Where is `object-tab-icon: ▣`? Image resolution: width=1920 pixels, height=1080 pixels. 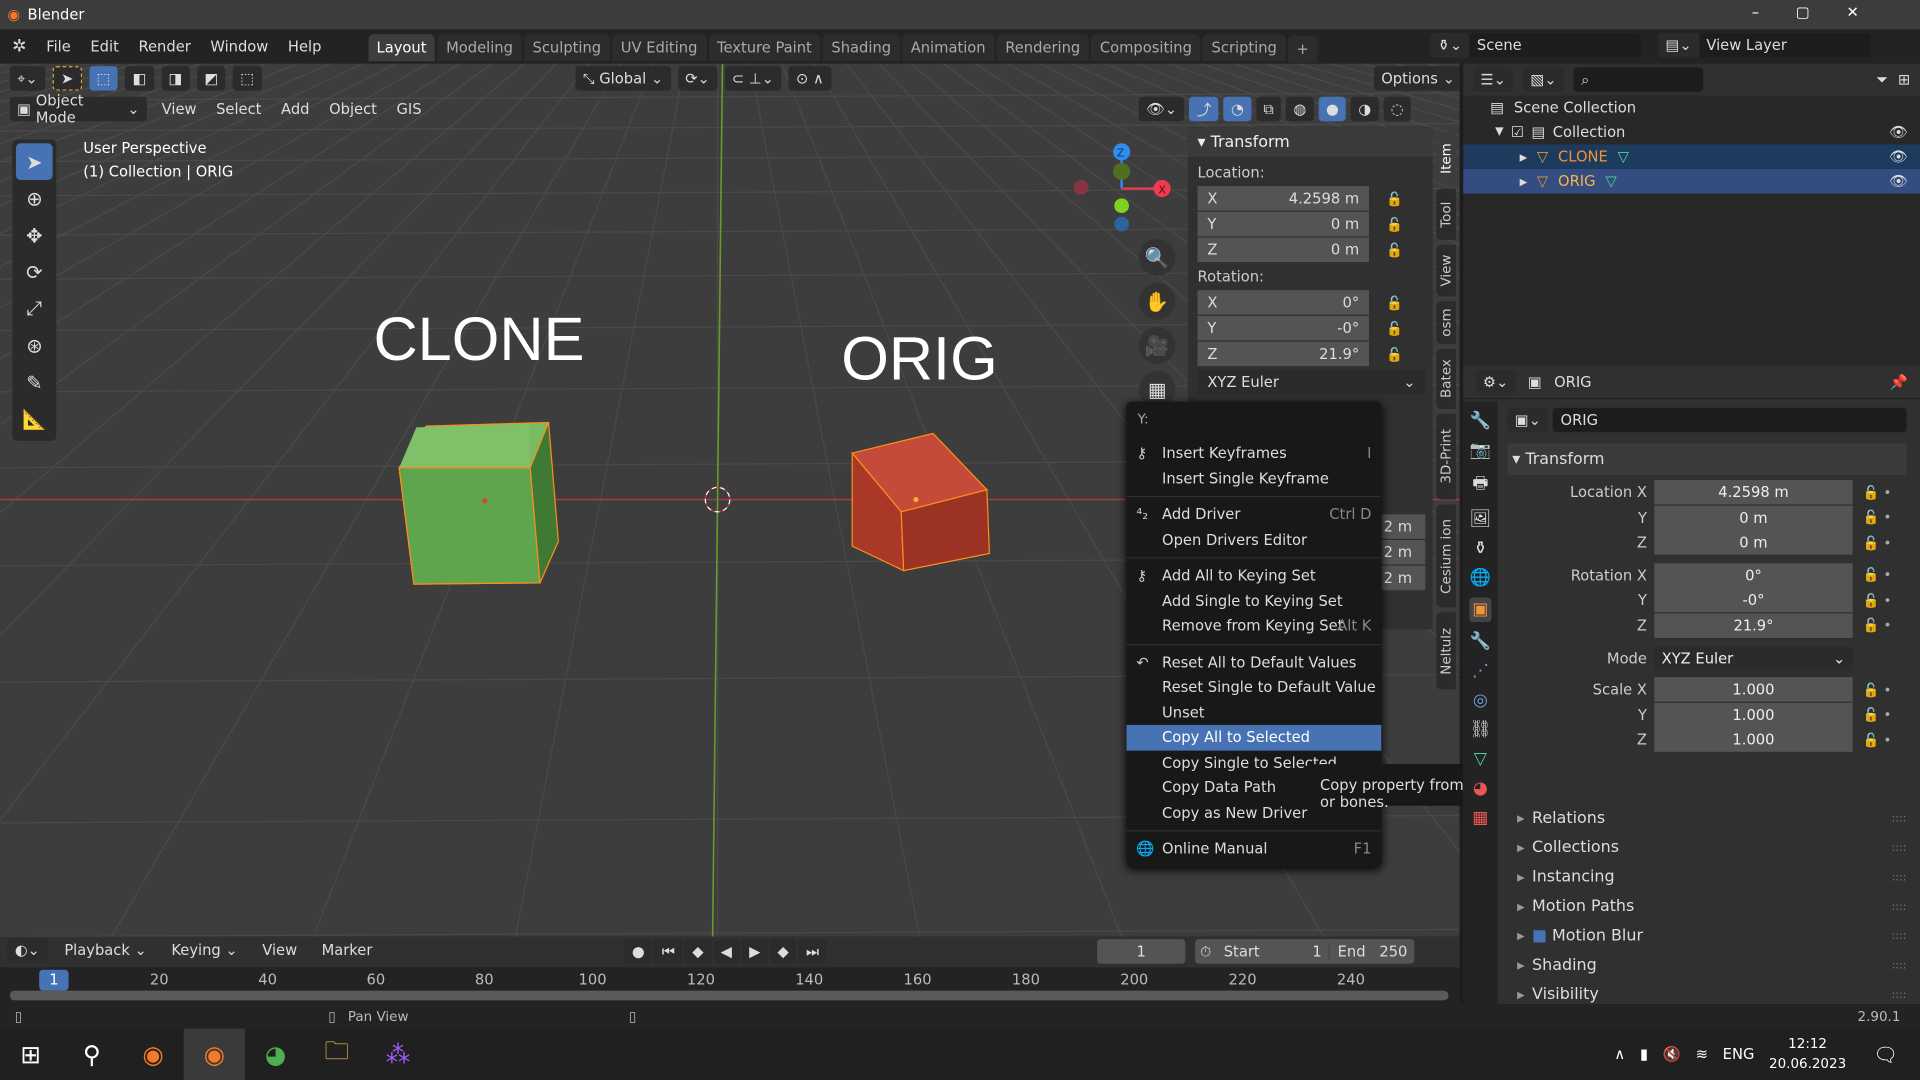
object-tab-icon: ▣ is located at coordinates (1480, 610).